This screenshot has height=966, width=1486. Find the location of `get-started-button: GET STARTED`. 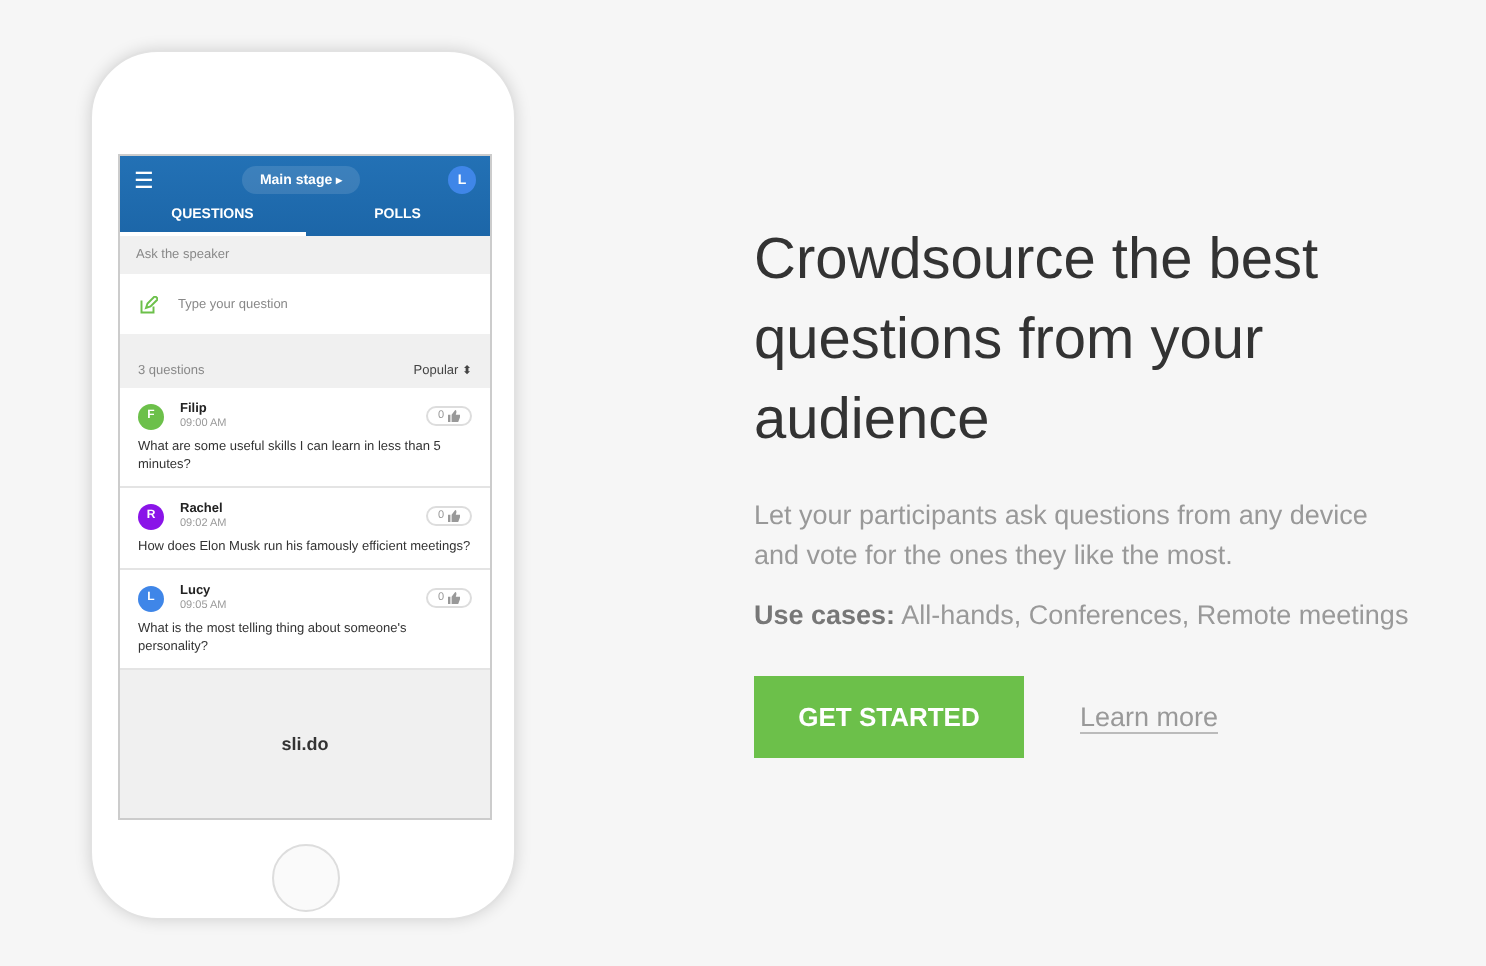

get-started-button: GET STARTED is located at coordinates (889, 717).